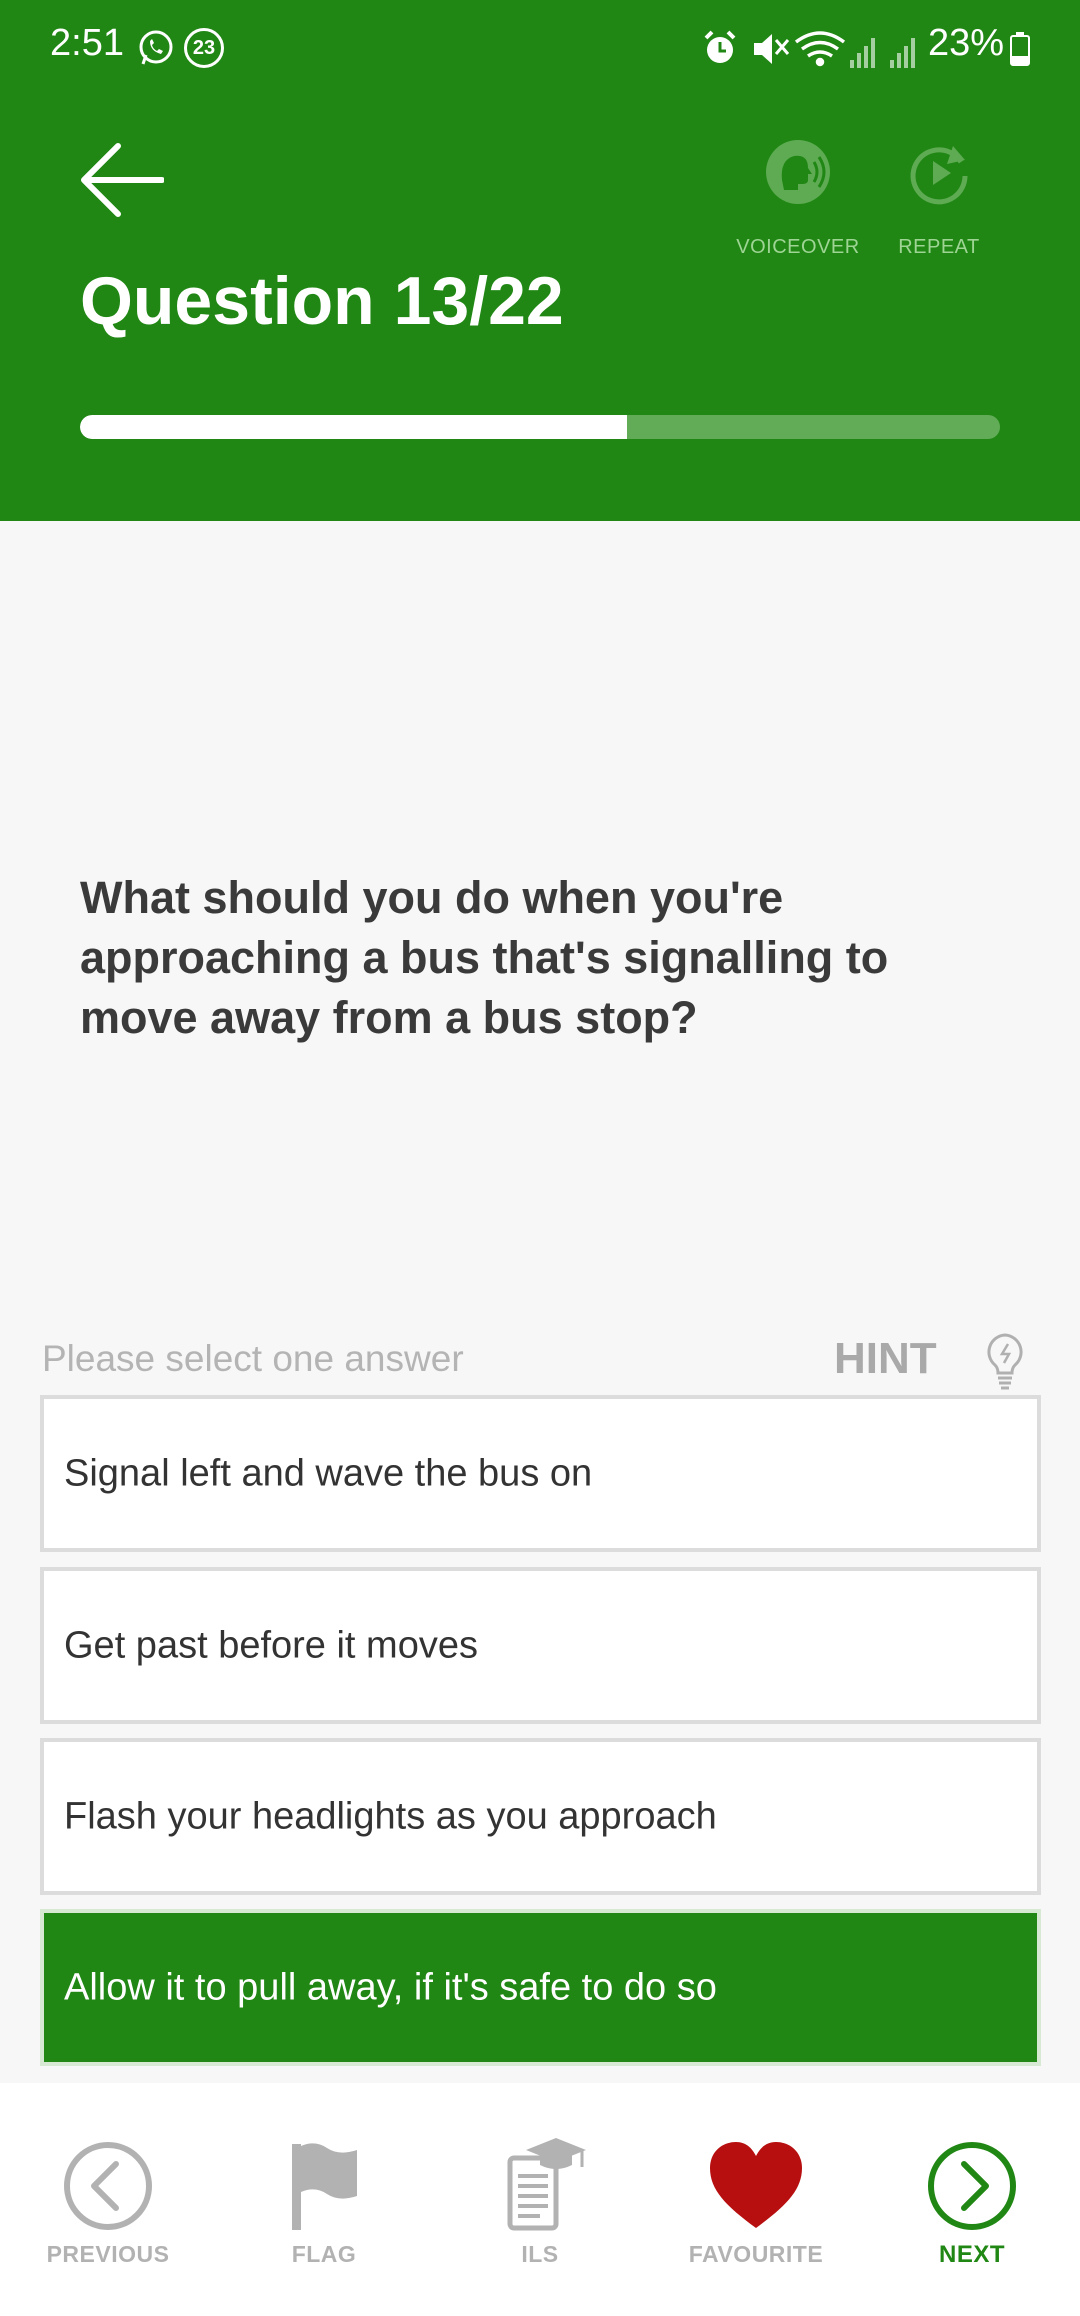  I want to click on flag-icon, so click(324, 2186).